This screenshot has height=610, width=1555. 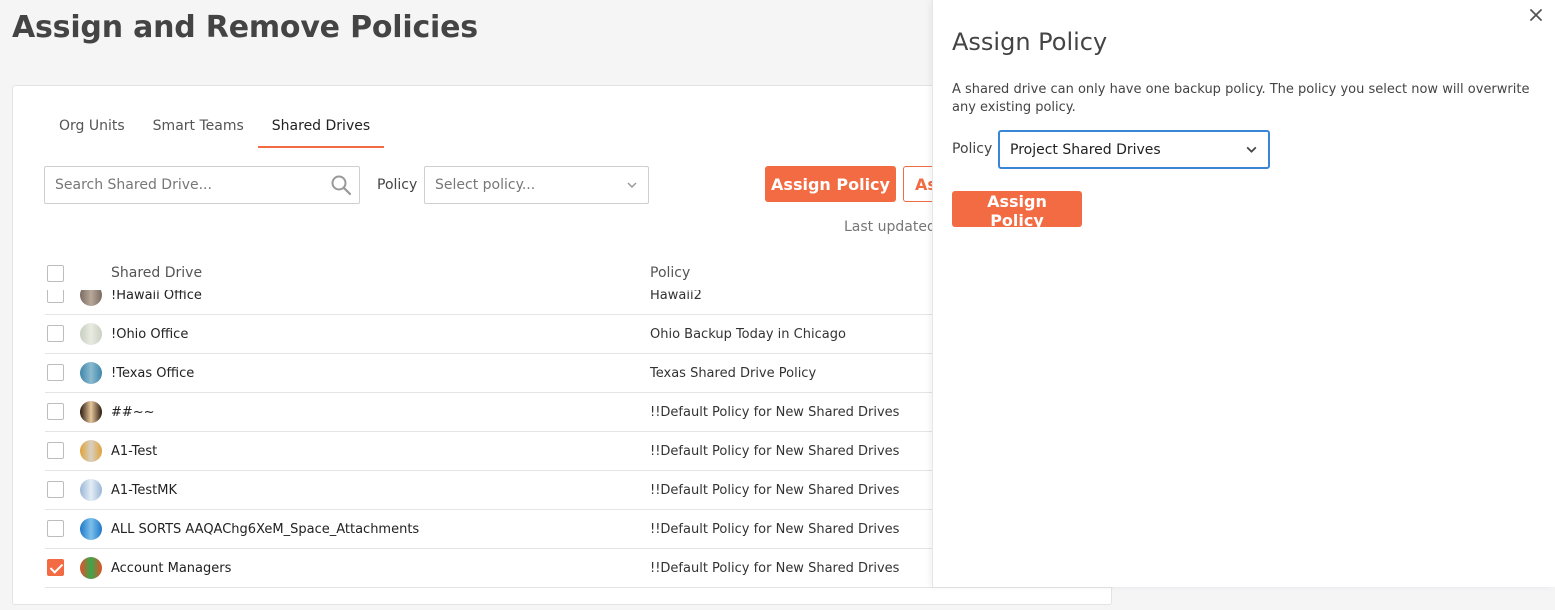 What do you see at coordinates (748, 334) in the screenshot?
I see `drive-policy: Ohio Backup Today in Chicago` at bounding box center [748, 334].